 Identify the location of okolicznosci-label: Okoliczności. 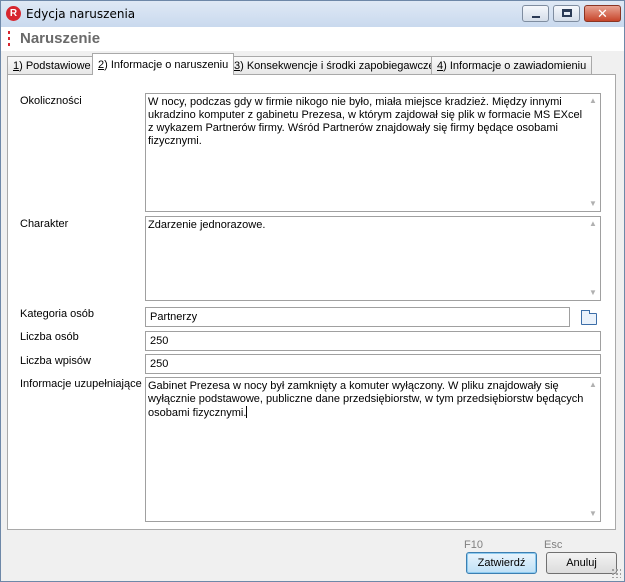
(51, 101).